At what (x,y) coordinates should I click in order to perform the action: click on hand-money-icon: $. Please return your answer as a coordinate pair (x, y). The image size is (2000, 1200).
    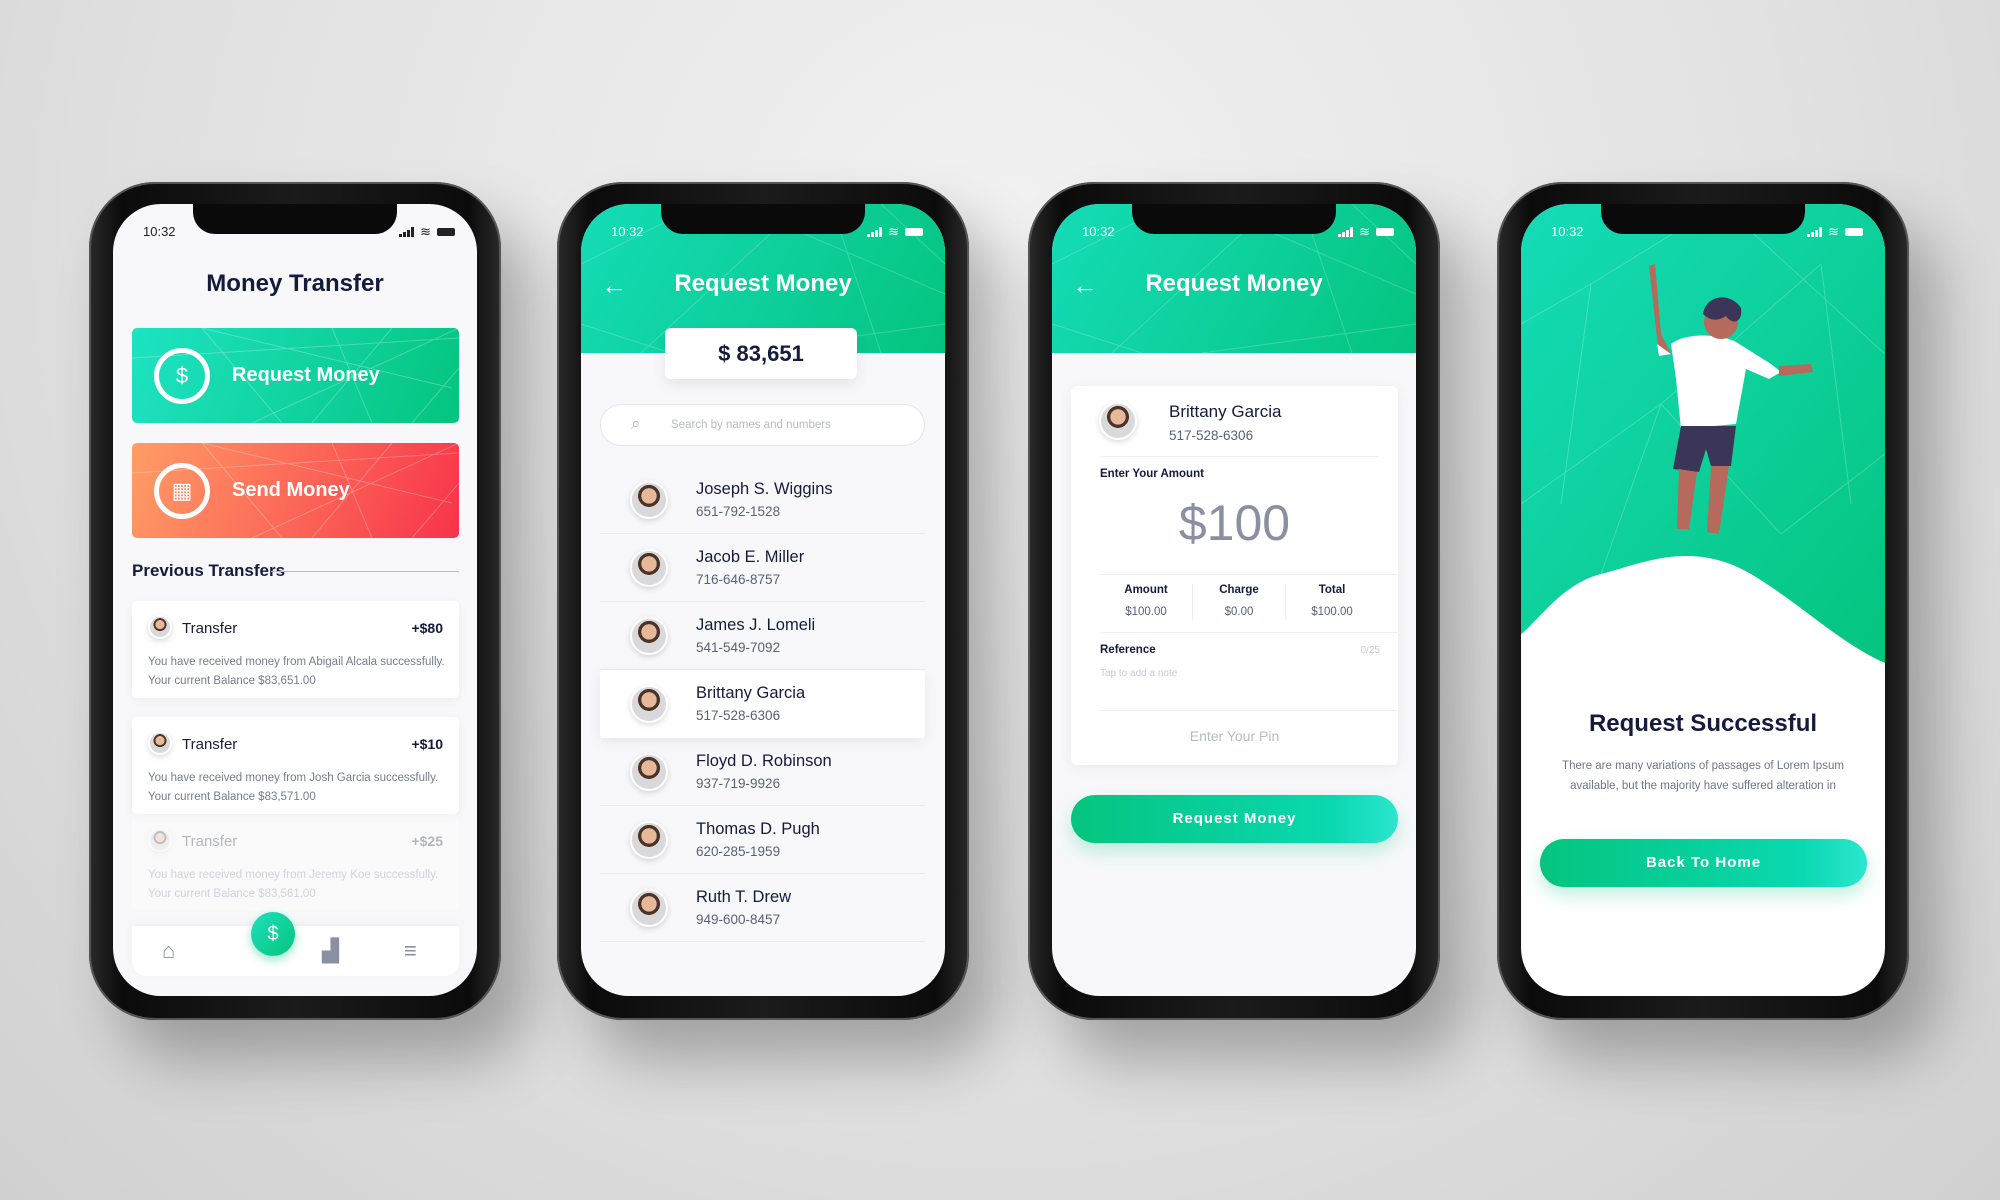
    Looking at the image, I should click on (182, 376).